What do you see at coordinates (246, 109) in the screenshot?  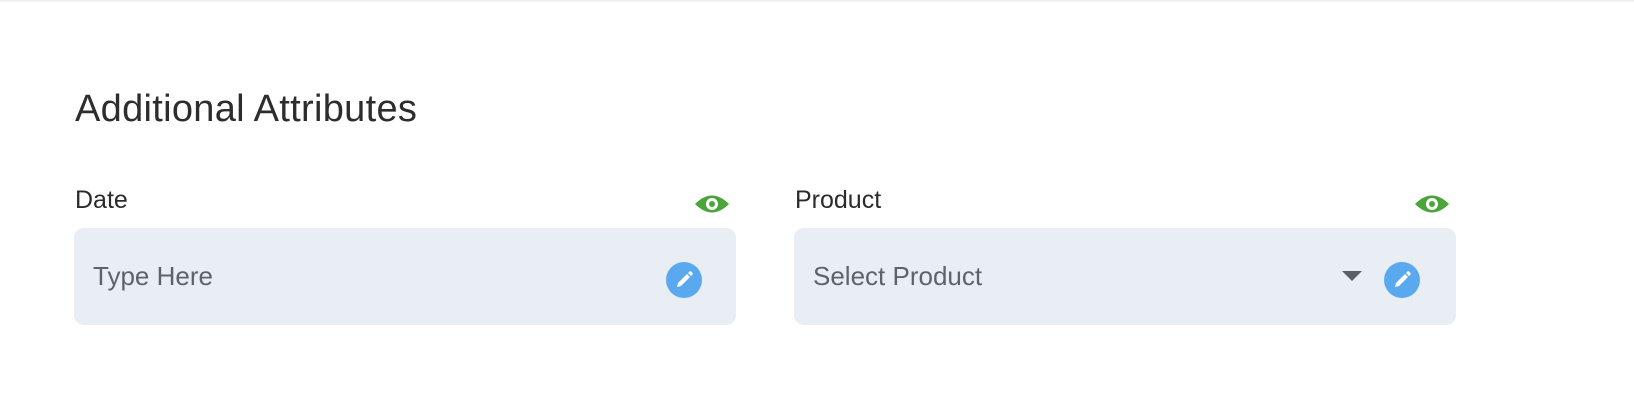 I see `section-title: Additional Attributes` at bounding box center [246, 109].